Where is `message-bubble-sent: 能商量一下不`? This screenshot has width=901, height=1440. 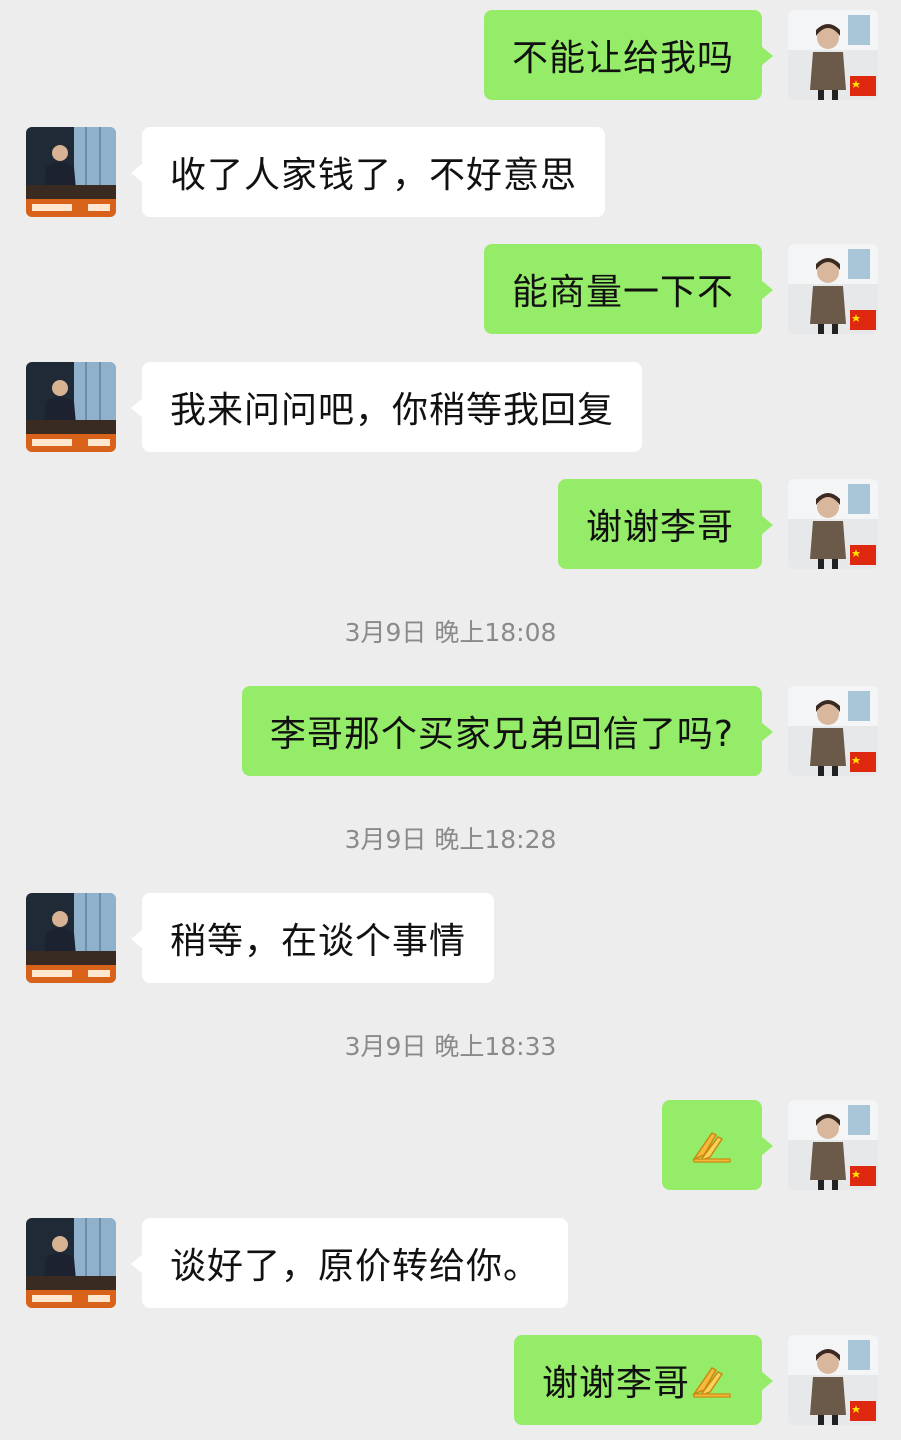
message-bubble-sent: 能商量一下不 is located at coordinates (628, 289).